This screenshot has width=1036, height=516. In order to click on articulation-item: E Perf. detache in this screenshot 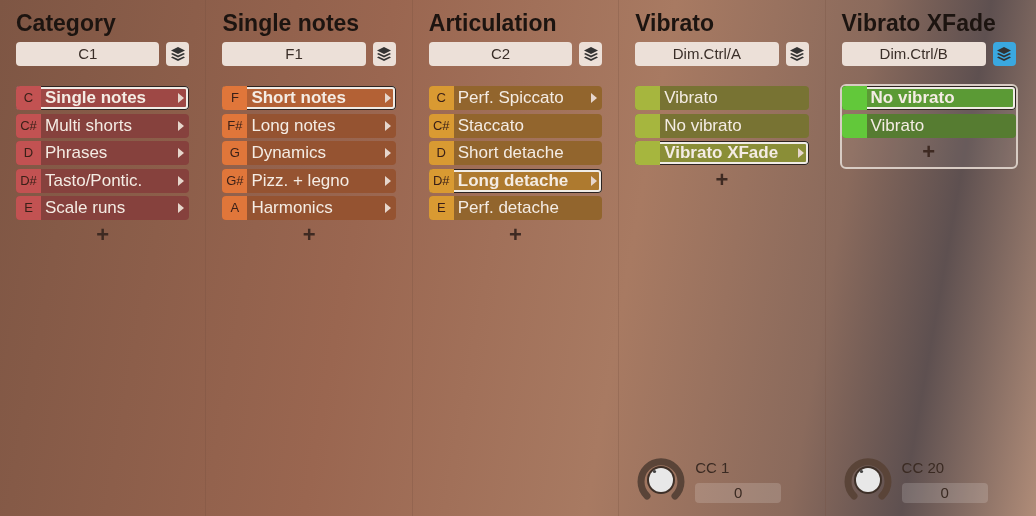, I will do `click(515, 208)`.